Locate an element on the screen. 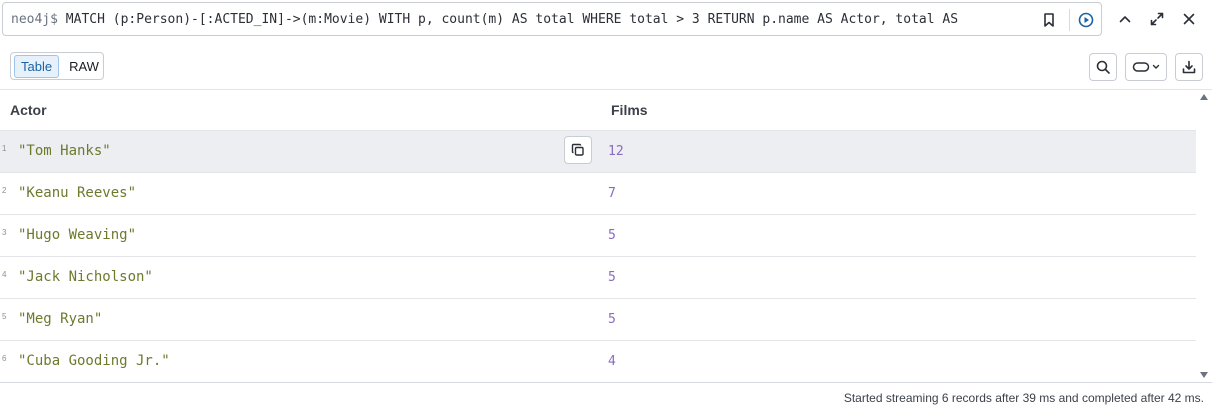  row-index: 4 is located at coordinates (4, 274).